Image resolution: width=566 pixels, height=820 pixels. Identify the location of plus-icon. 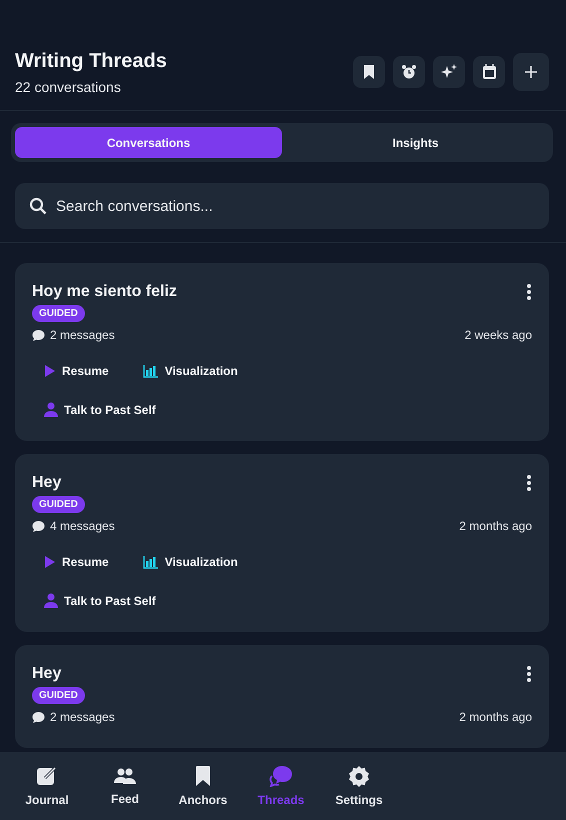
(531, 72).